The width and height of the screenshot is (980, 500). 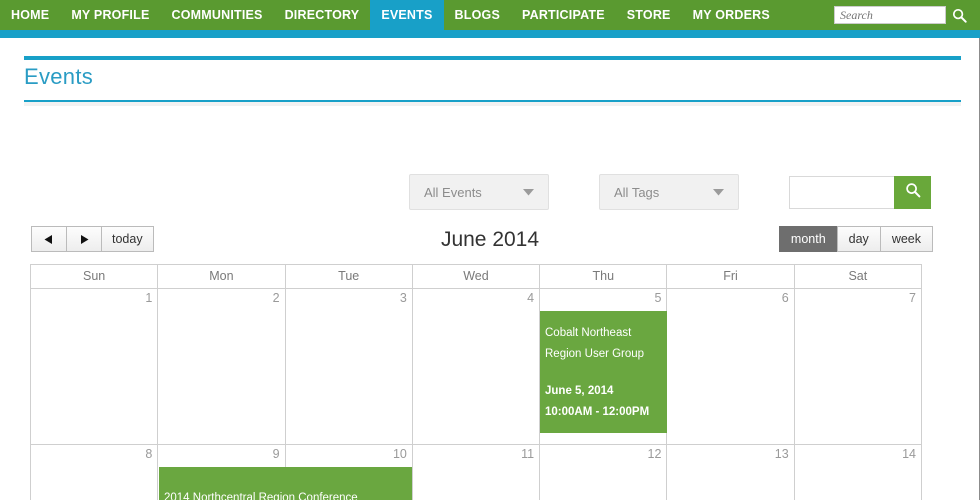 I want to click on weekday-header-fri: Fri, so click(x=729, y=276).